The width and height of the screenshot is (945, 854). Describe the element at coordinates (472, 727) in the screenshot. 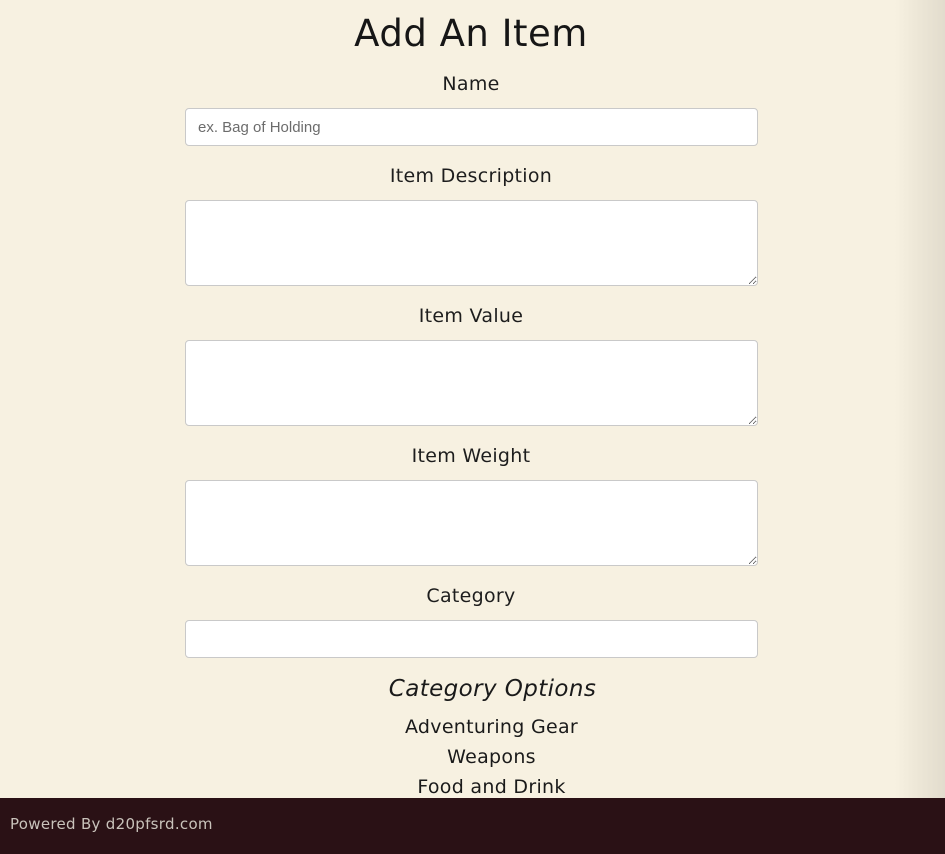

I see `category-option-adventuring-gear: Adventuring Gear` at that location.